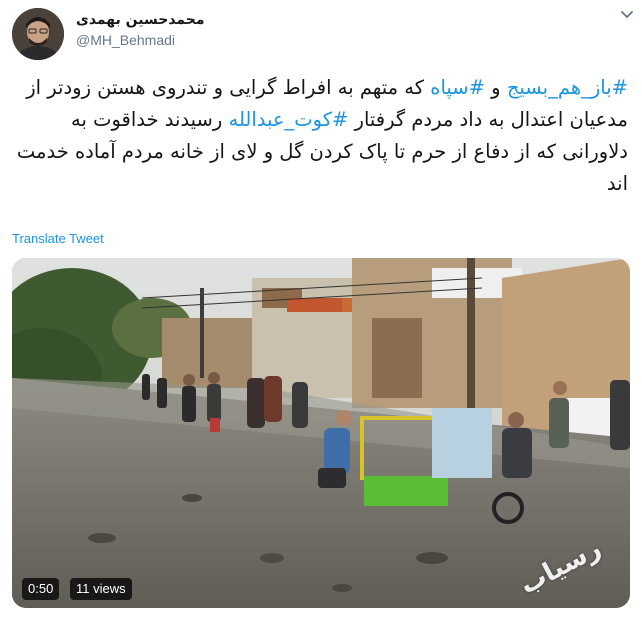 The height and width of the screenshot is (622, 642). Describe the element at coordinates (140, 30) in the screenshot. I see `user-info: محمدحسین بهمدی @MH_Behmadi` at that location.